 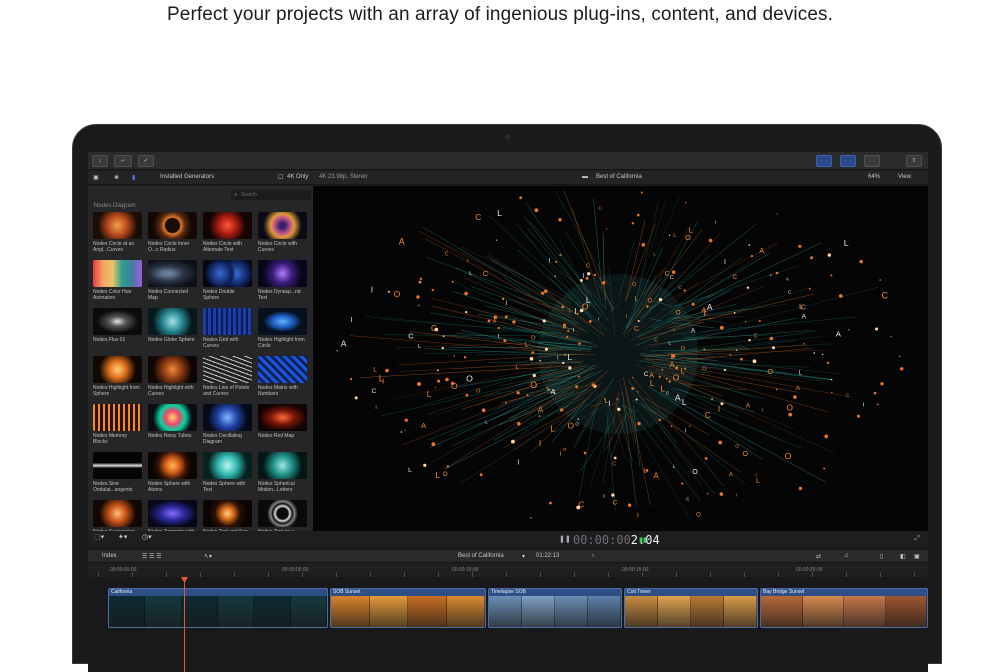 I want to click on zoom-dropdown: 64%, so click(x=874, y=177).